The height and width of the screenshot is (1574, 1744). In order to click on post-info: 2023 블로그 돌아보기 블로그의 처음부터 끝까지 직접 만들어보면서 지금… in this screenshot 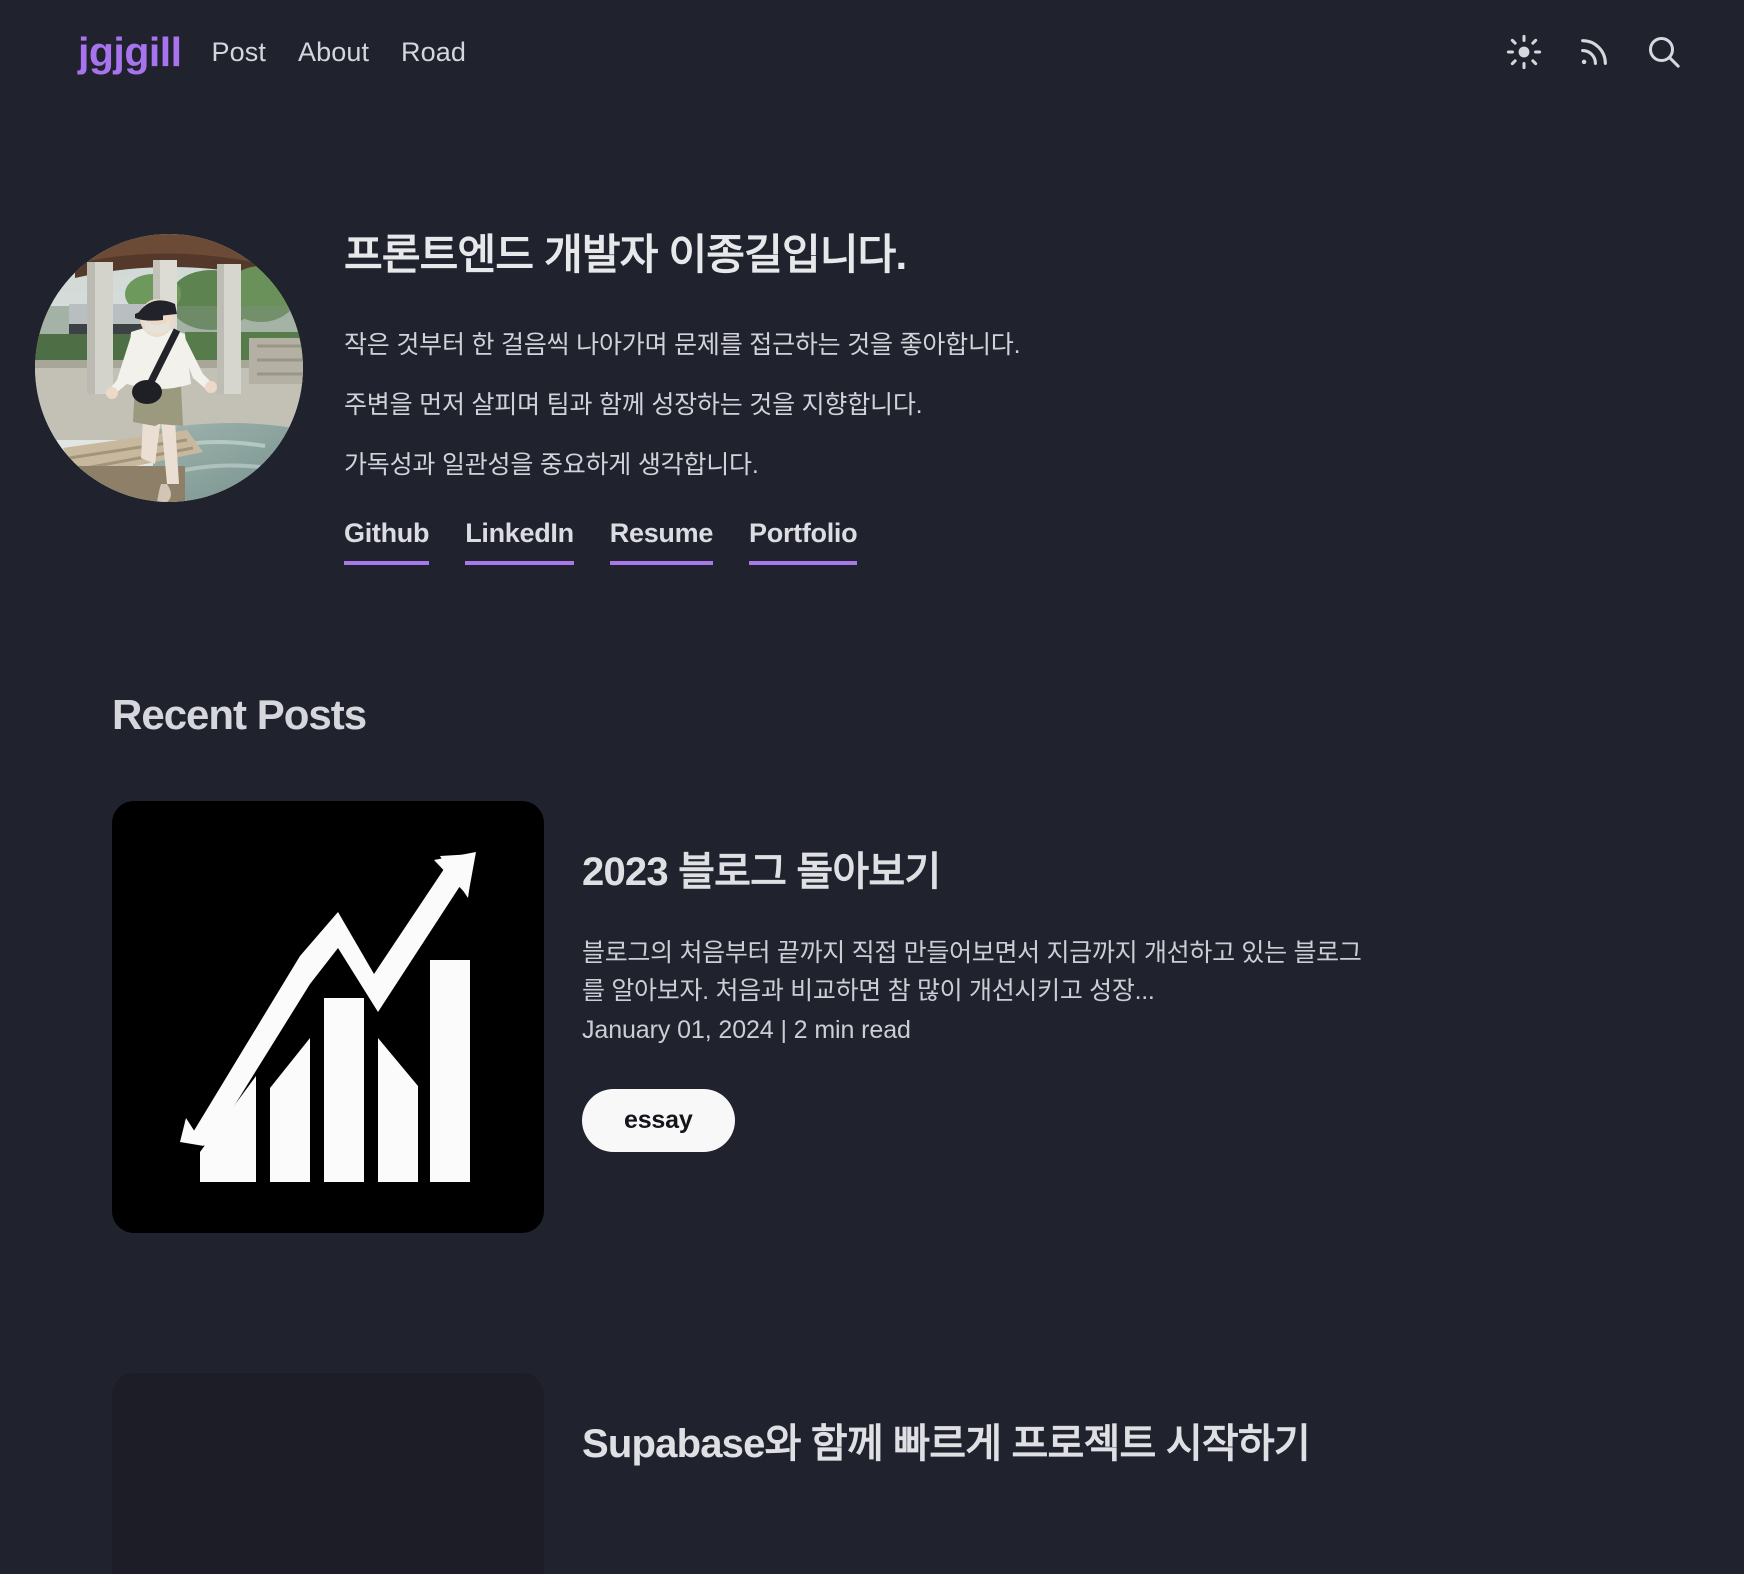, I will do `click(982, 977)`.